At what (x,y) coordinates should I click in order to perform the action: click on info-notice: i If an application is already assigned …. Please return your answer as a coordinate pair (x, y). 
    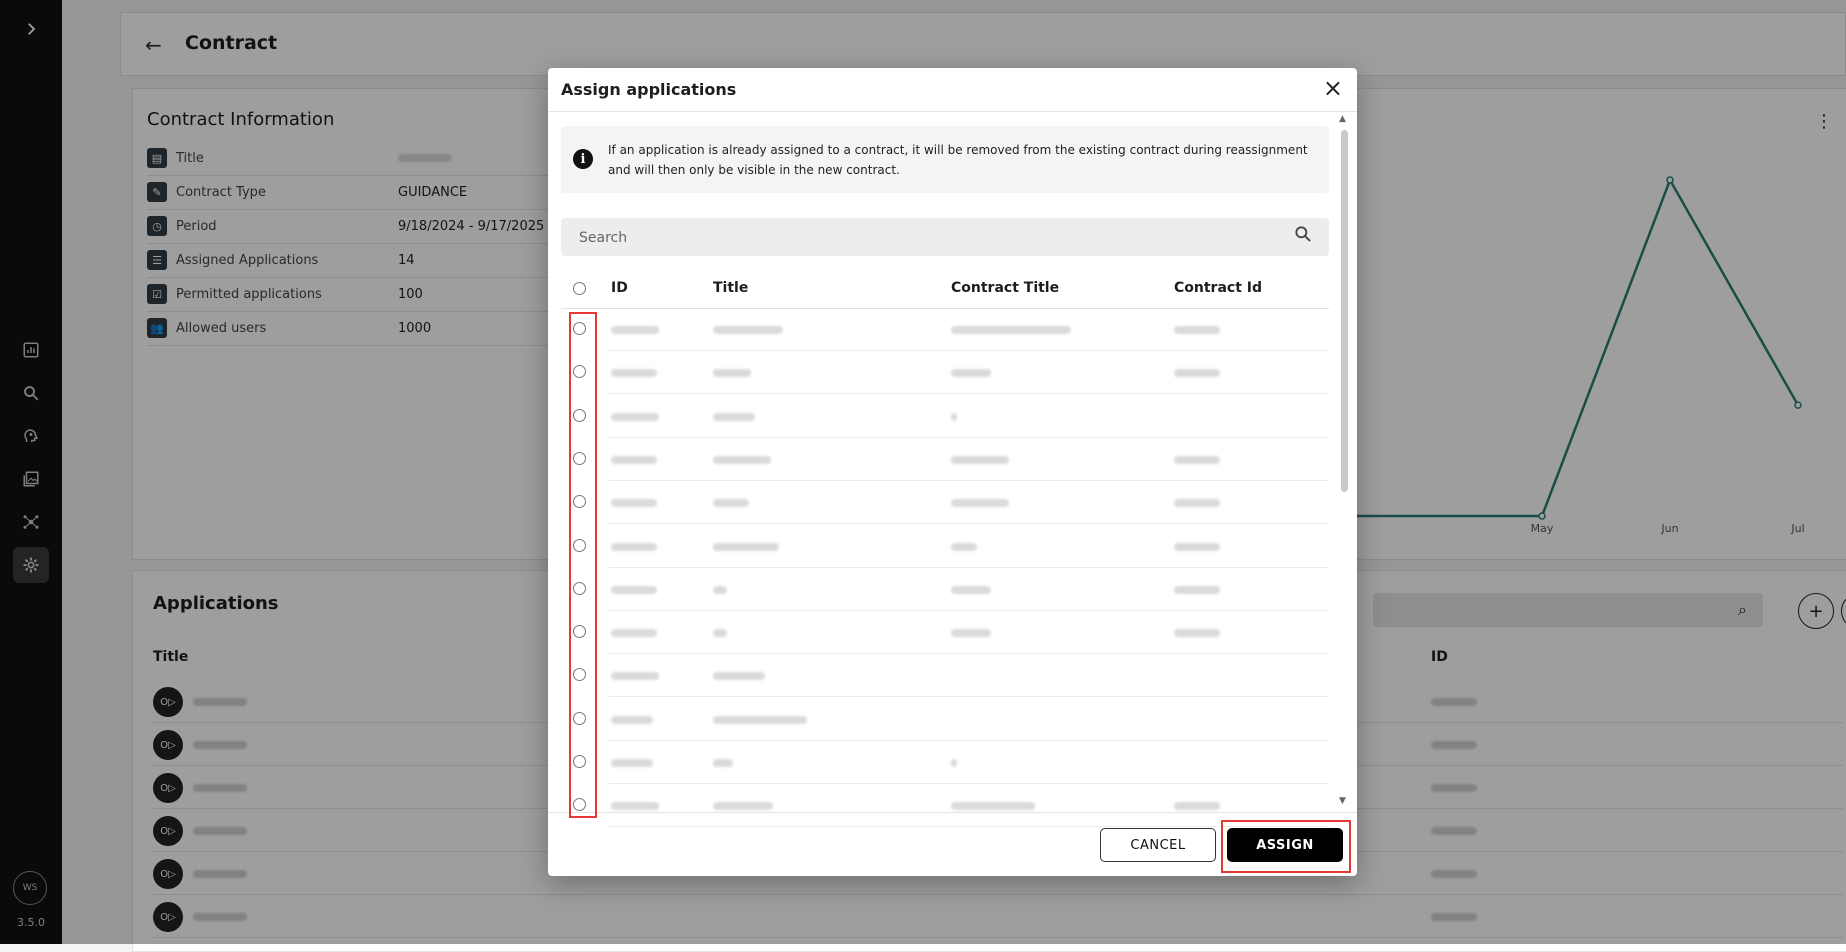
    Looking at the image, I should click on (945, 159).